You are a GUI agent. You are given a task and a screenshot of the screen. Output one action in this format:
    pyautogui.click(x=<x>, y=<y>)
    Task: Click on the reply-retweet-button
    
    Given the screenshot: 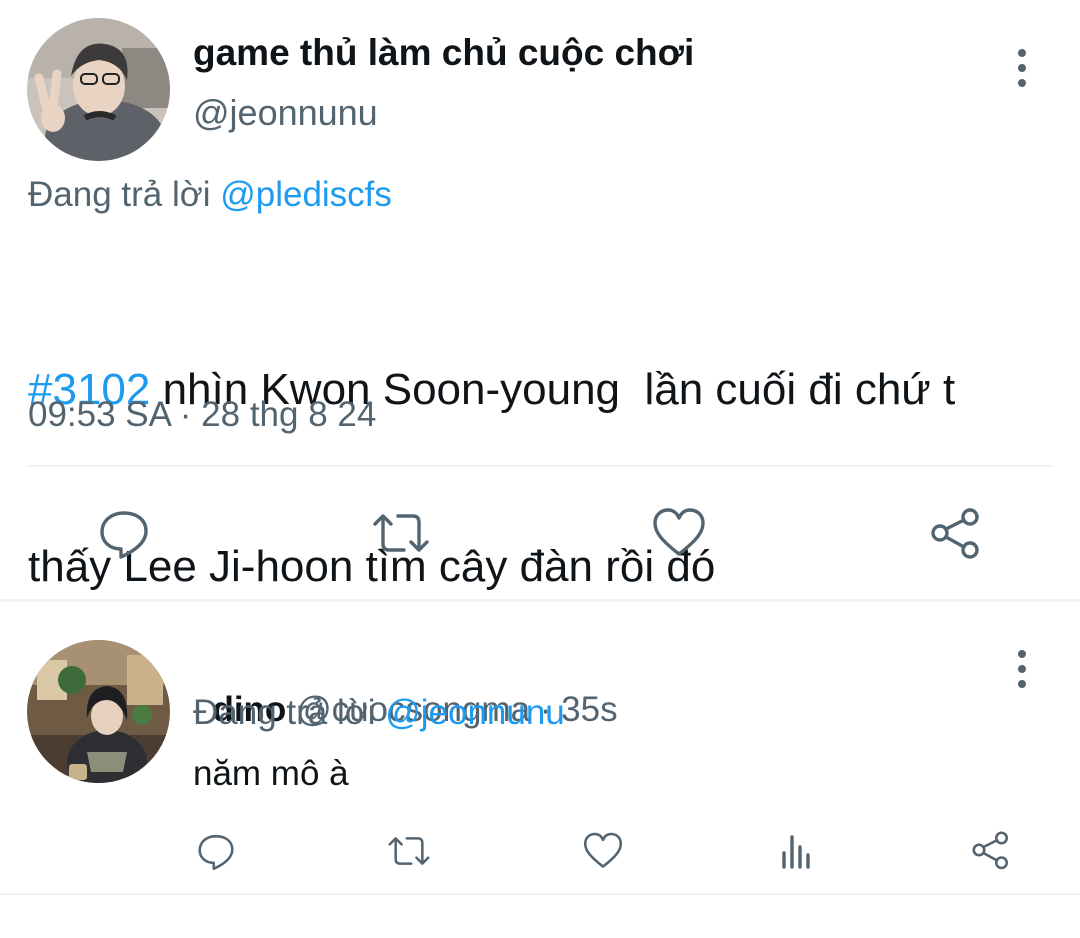 What is the action you would take?
    pyautogui.click(x=409, y=851)
    